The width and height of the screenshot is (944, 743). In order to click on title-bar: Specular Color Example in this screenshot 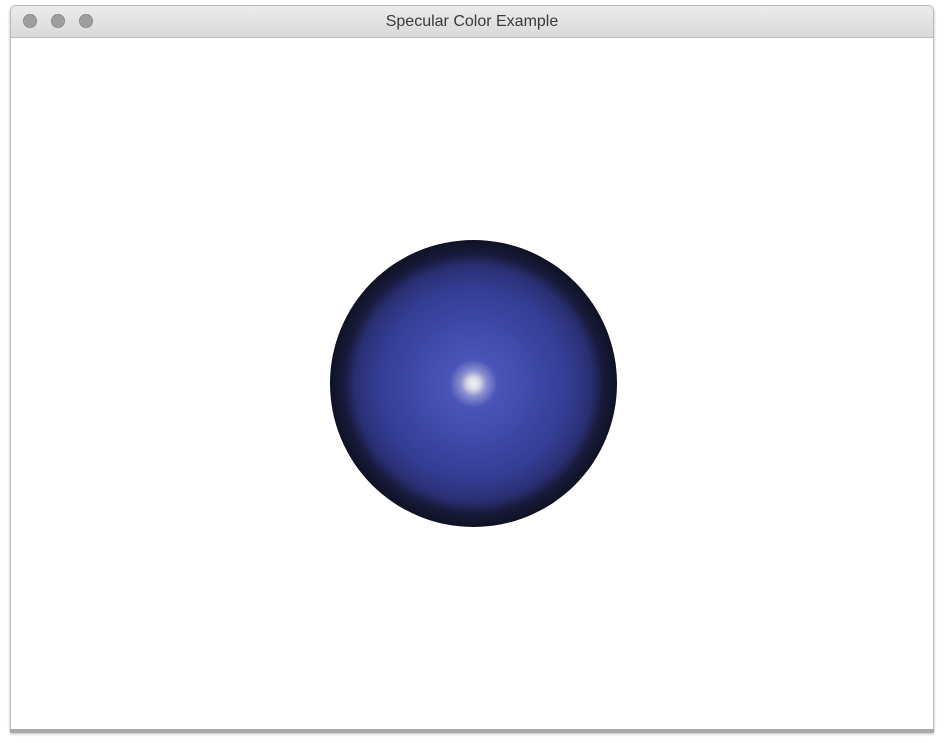, I will do `click(472, 22)`.